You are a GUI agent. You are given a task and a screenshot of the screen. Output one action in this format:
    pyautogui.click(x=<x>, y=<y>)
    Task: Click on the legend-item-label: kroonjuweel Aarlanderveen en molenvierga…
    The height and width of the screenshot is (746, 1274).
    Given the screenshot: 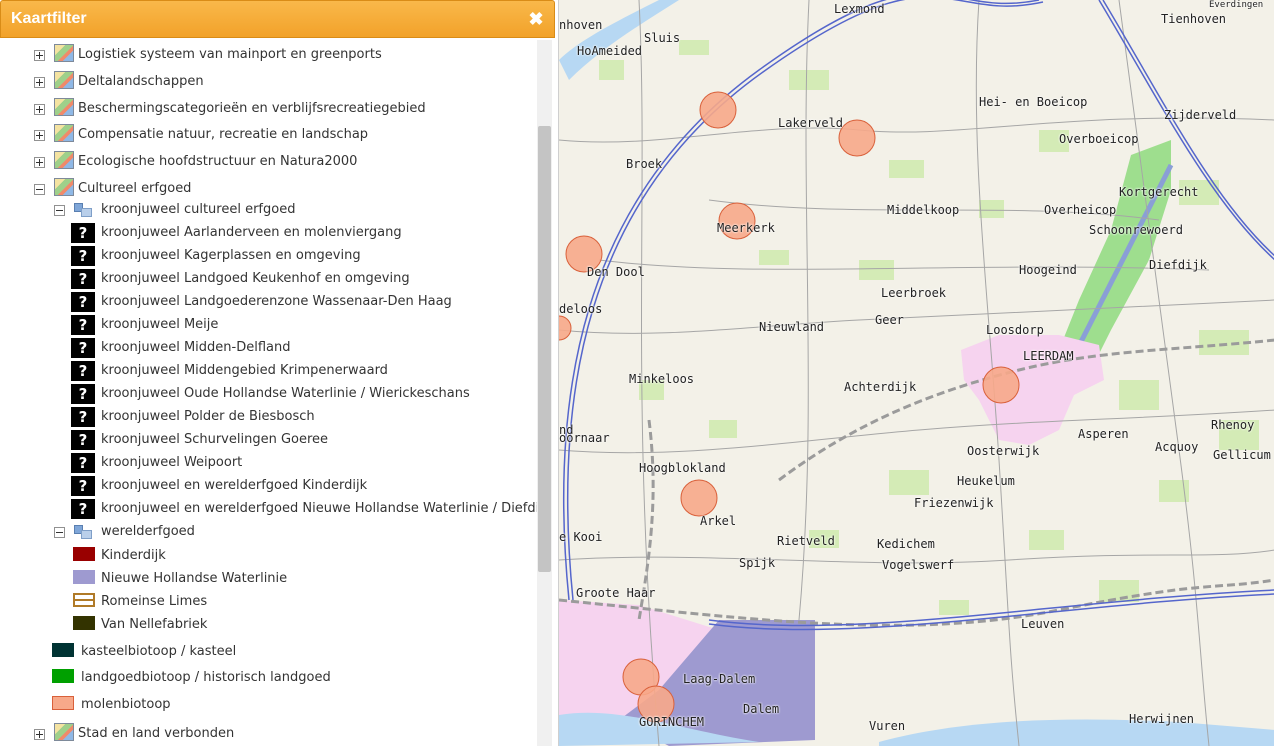 What is the action you would take?
    pyautogui.click(x=251, y=232)
    